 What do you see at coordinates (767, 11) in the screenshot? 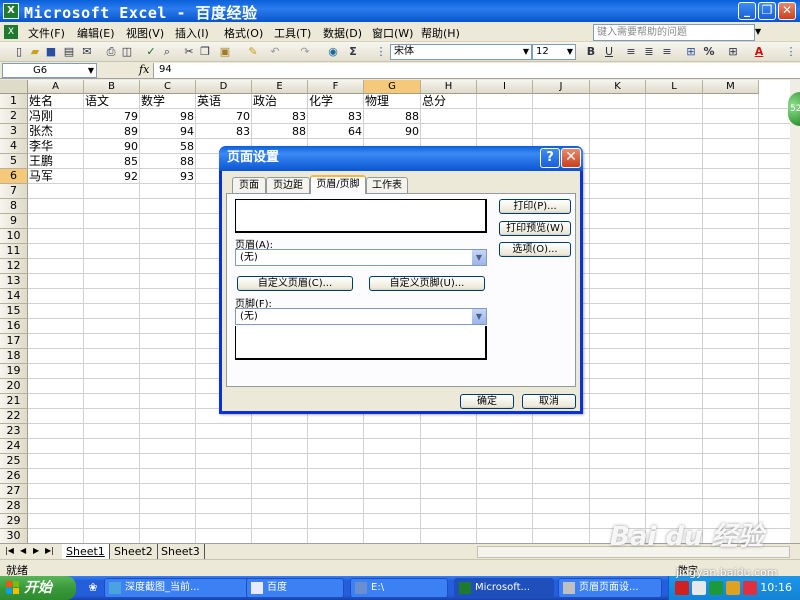
I see `restore-button: ❐` at bounding box center [767, 11].